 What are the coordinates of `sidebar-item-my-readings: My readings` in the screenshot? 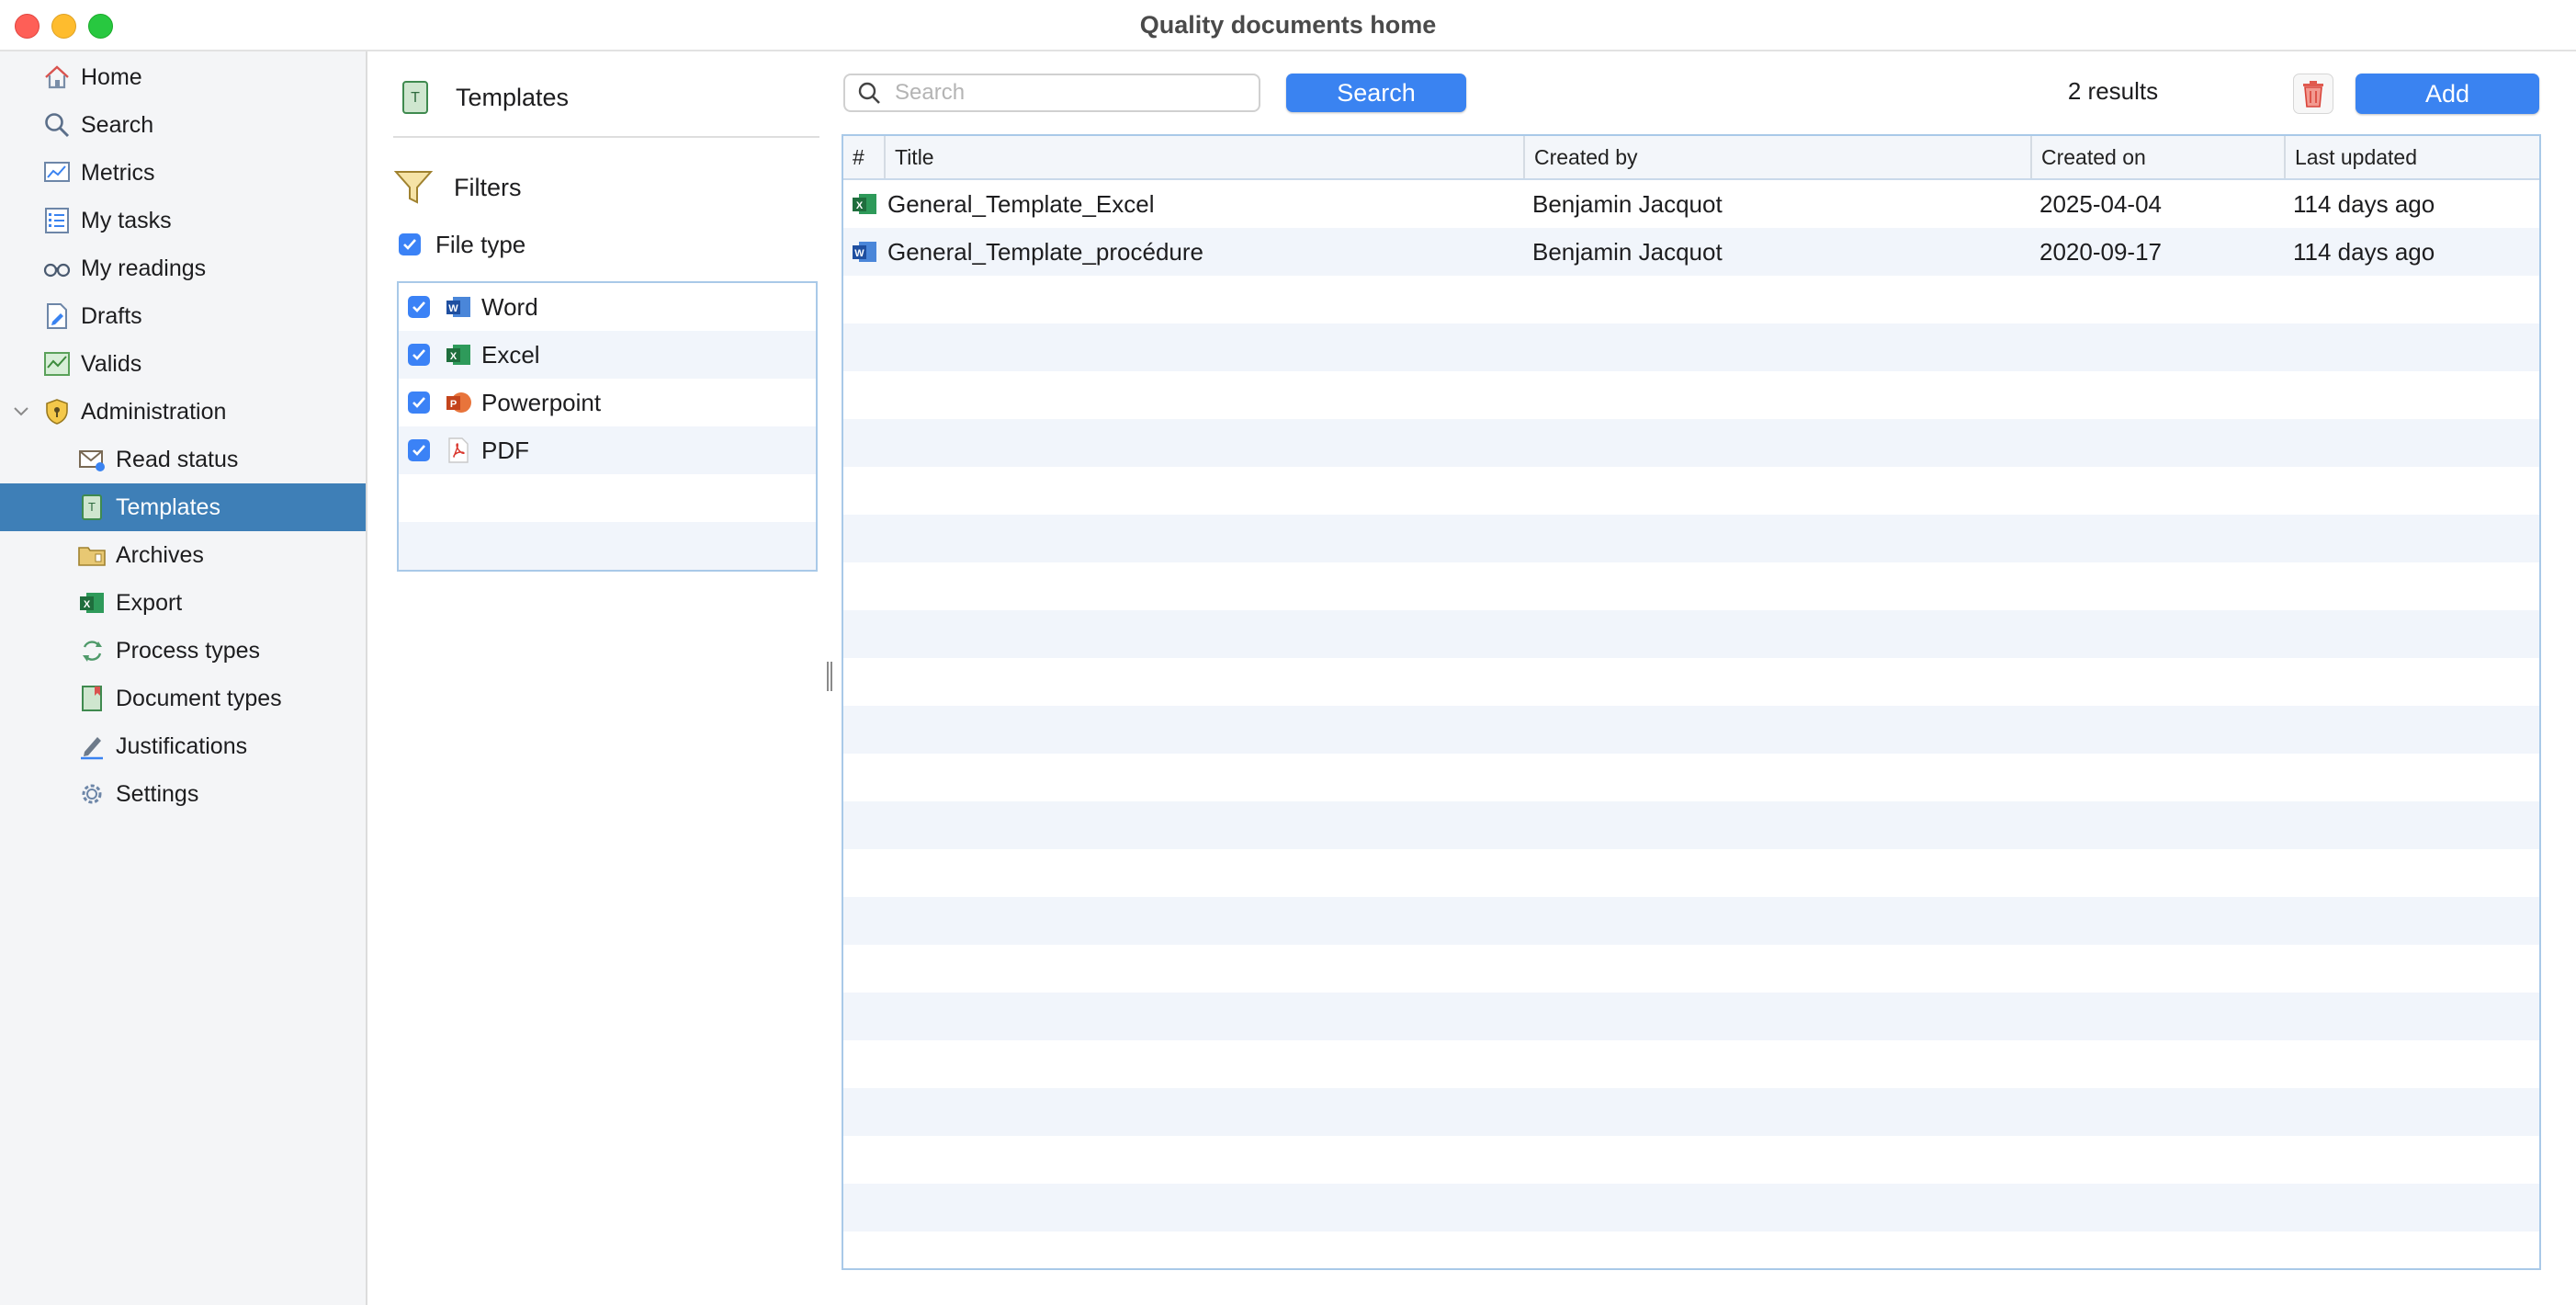 It's located at (183, 268).